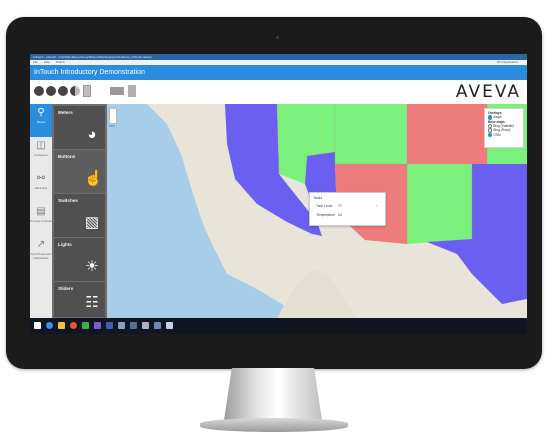 This screenshot has width=548, height=438. I want to click on intouch-app-icon, so click(169, 325).